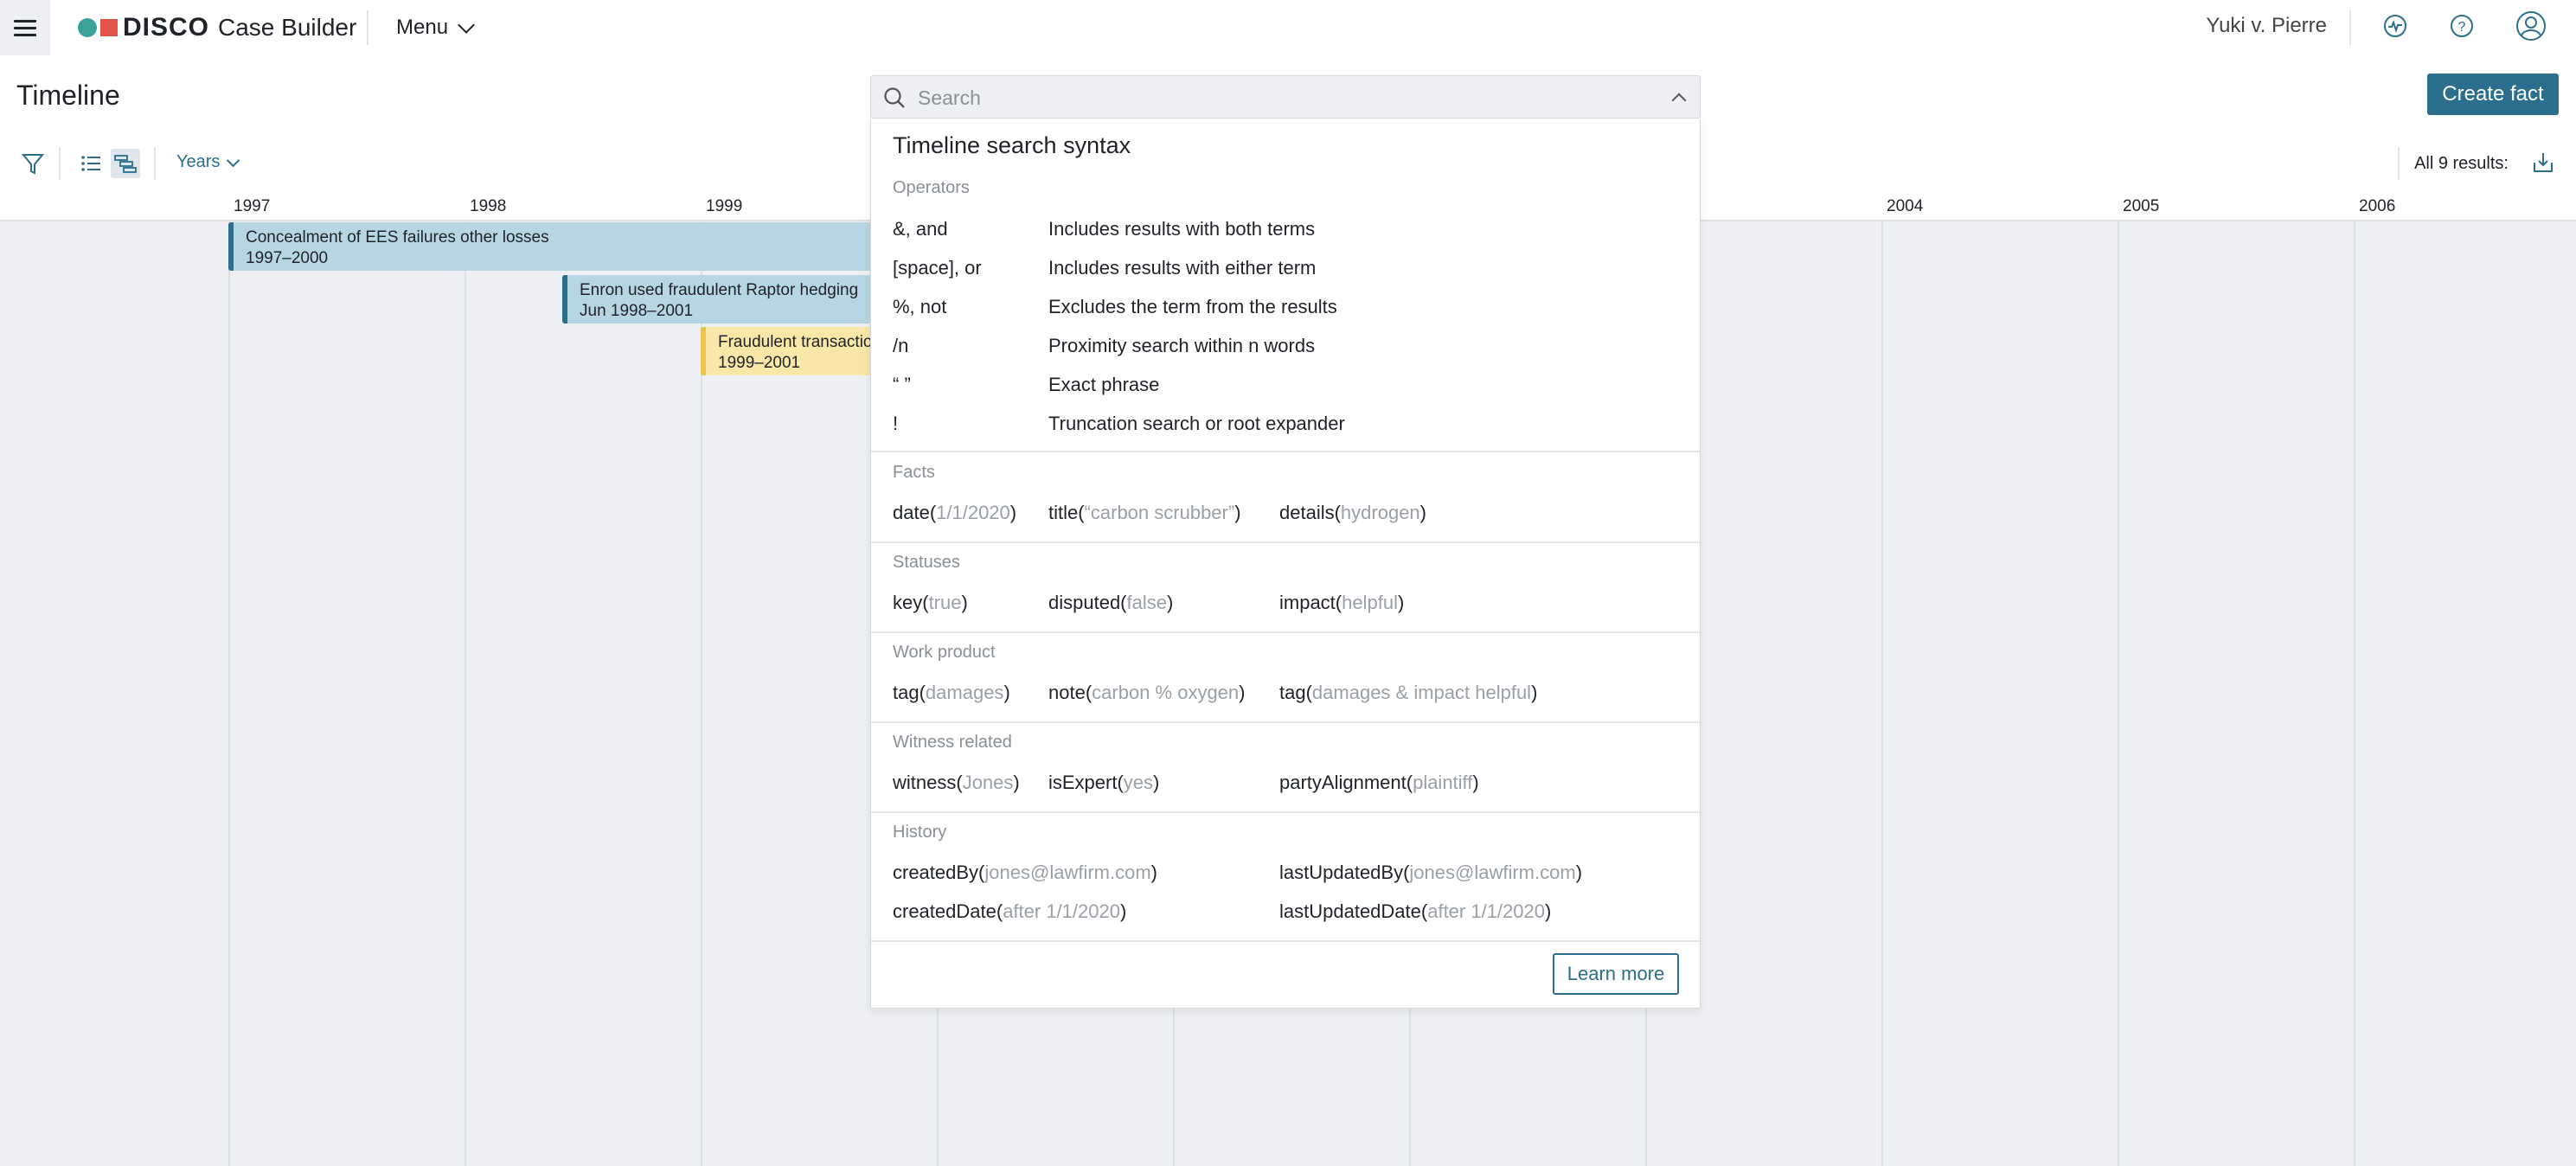  I want to click on section-label-witness: Witness related, so click(952, 742).